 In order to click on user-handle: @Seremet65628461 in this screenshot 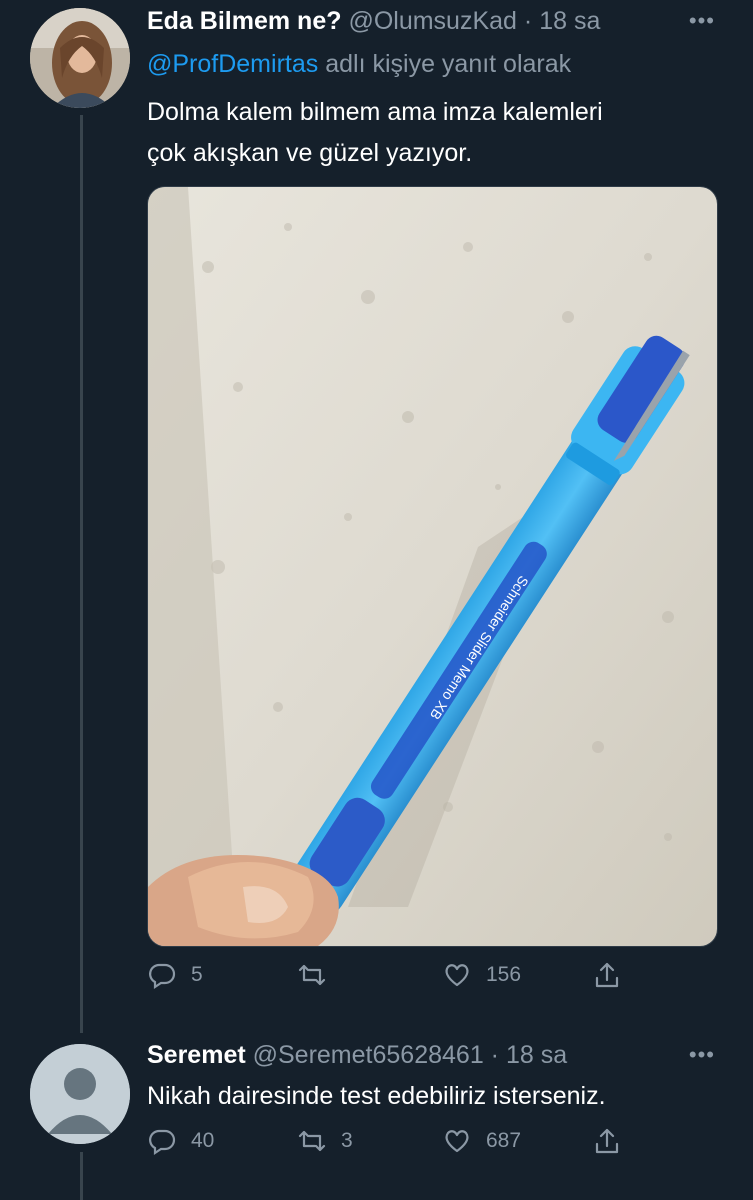, I will do `click(368, 1055)`.